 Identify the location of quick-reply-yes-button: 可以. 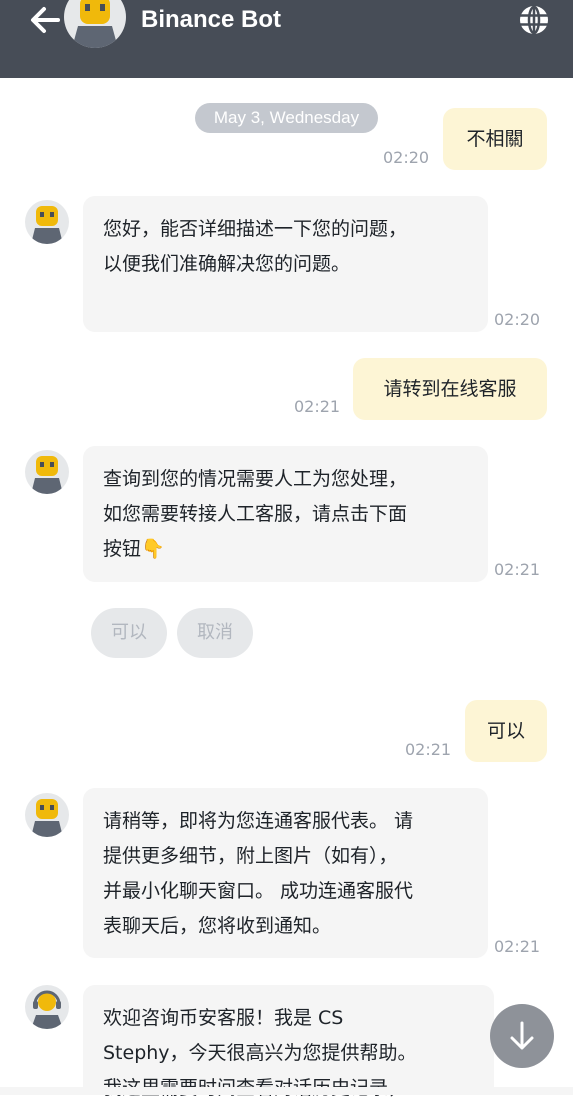
(129, 633).